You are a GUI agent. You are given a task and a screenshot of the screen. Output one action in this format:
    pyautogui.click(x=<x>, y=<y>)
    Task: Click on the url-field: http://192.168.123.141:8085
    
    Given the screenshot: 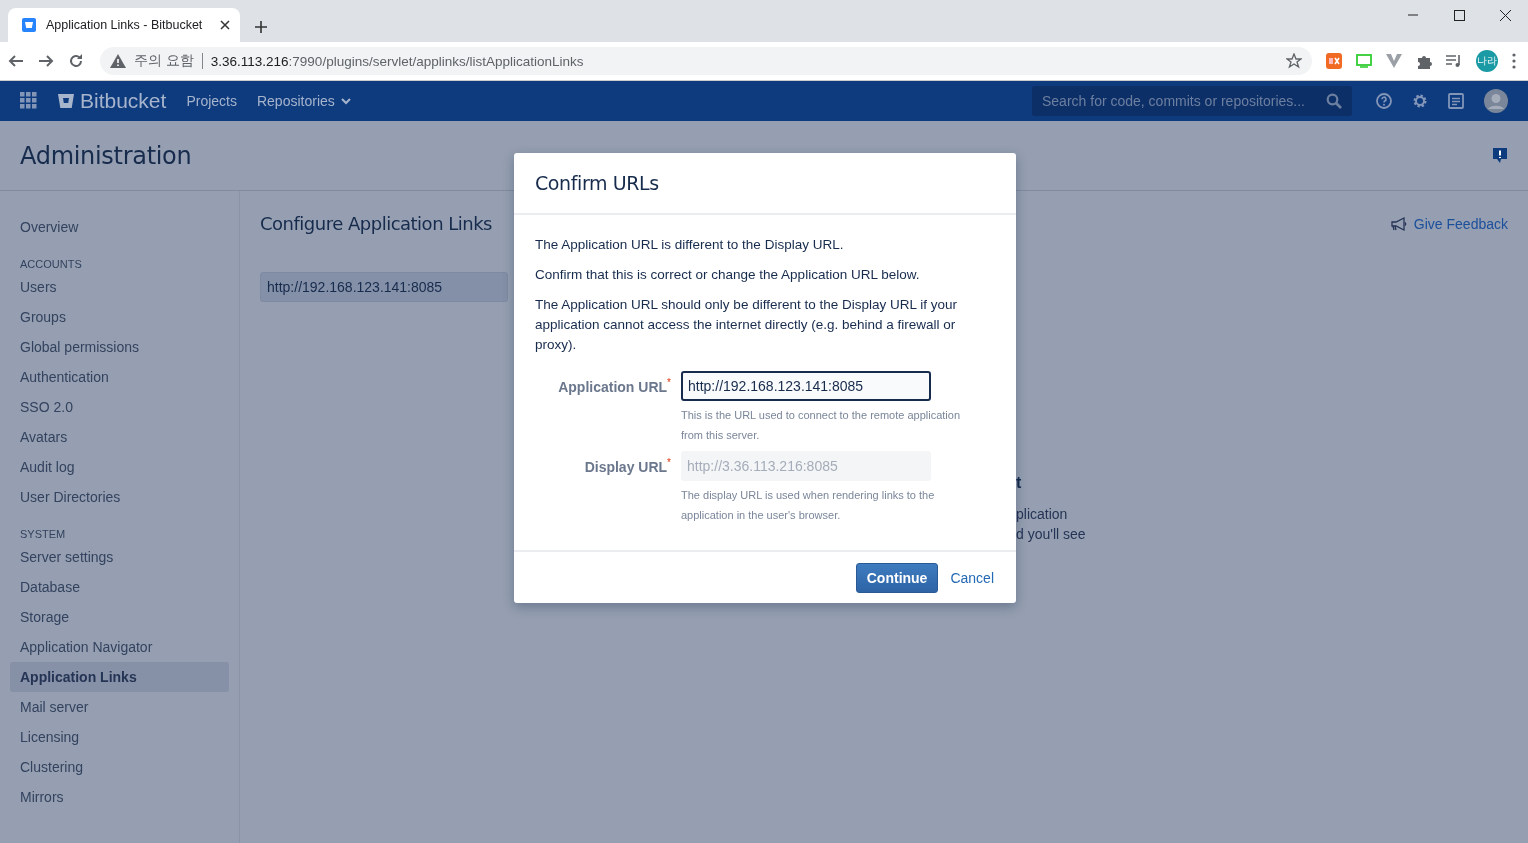 What is the action you would take?
    pyautogui.click(x=384, y=287)
    